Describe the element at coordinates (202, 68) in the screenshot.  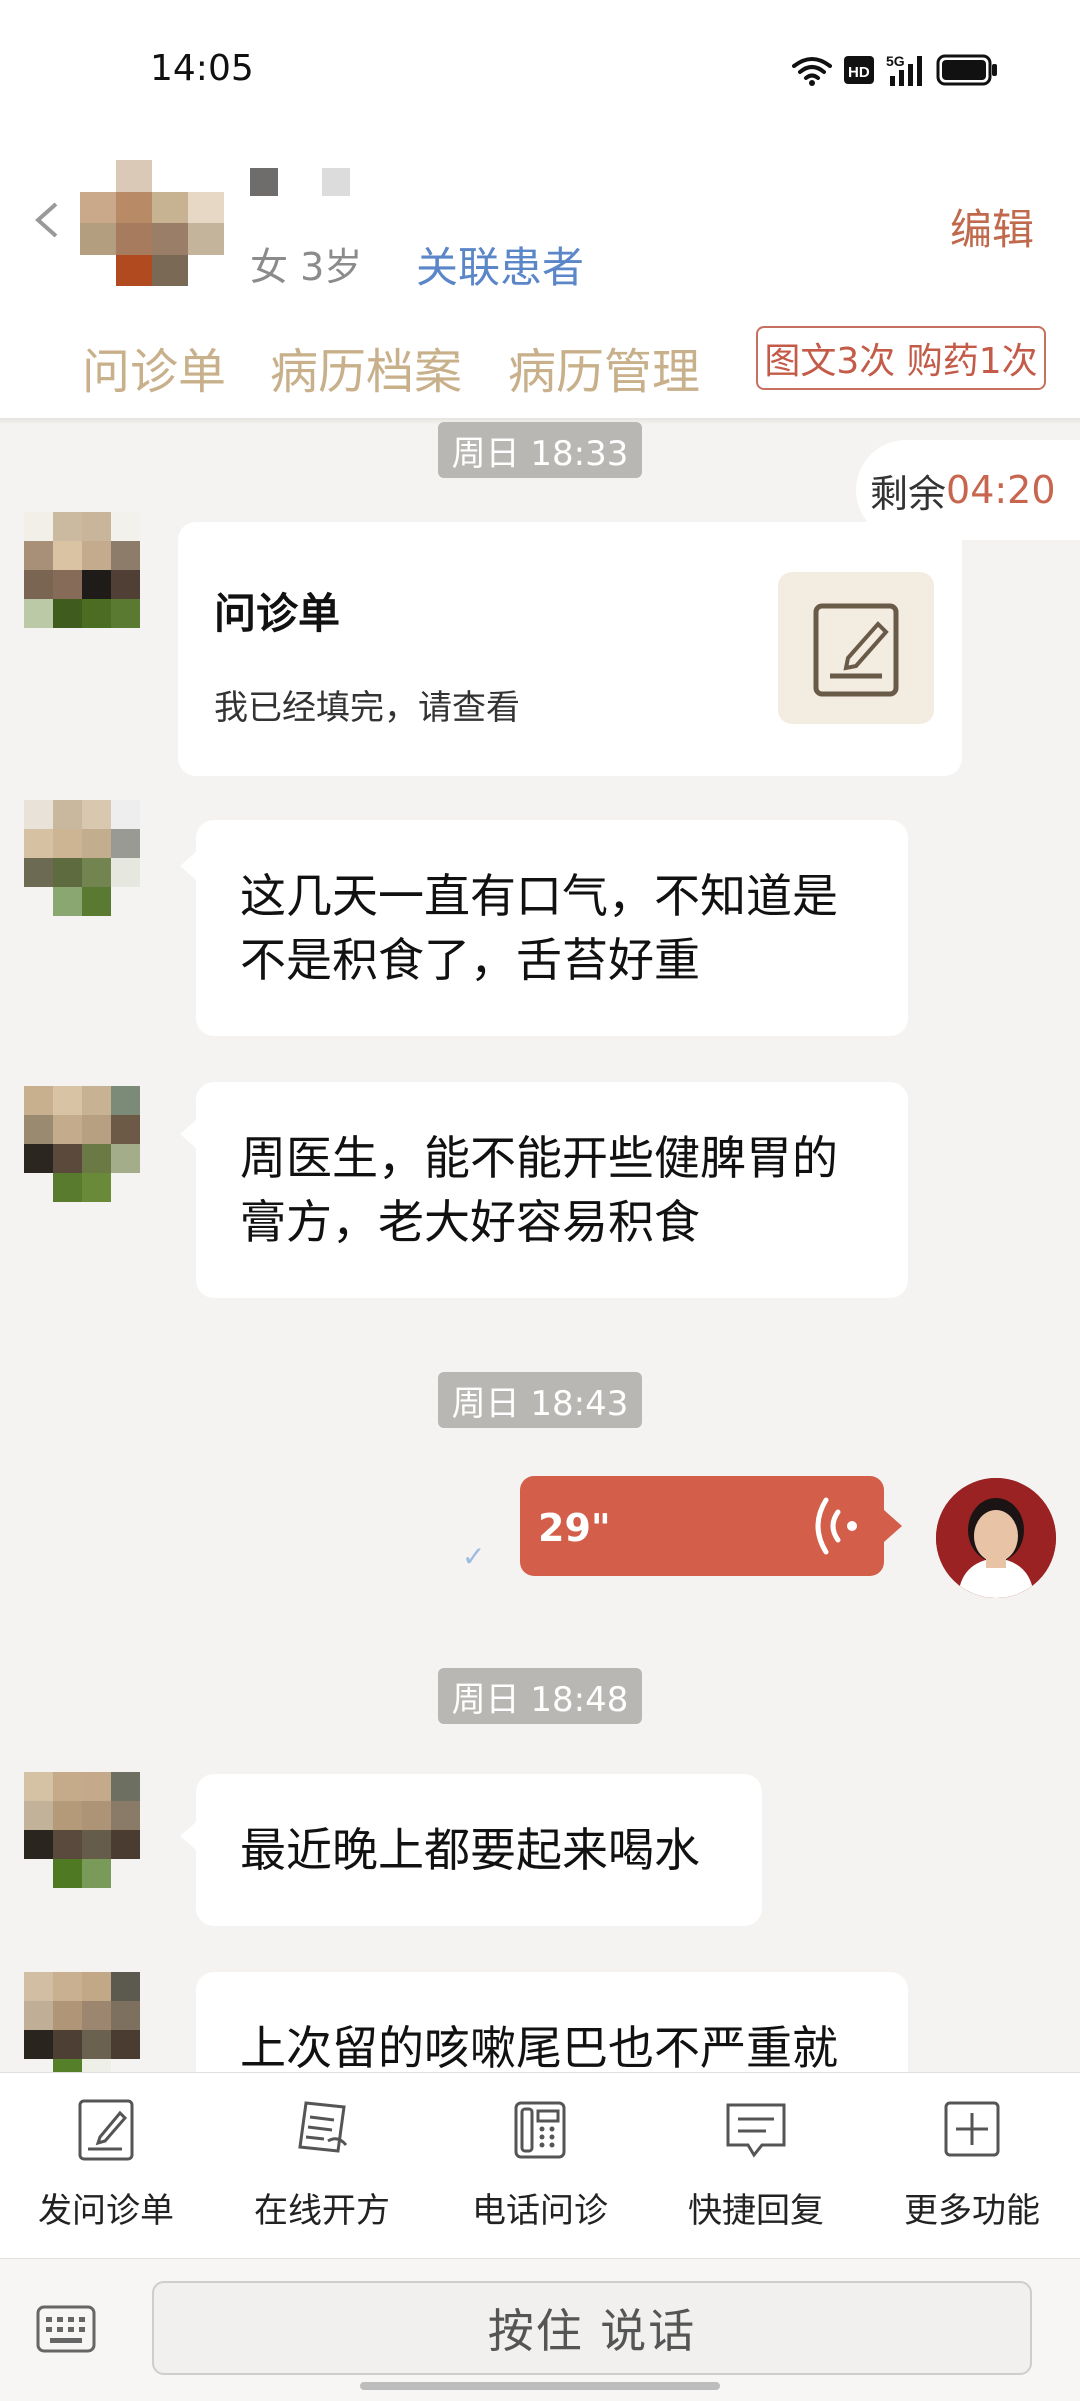
I see `status-time: 14:05` at that location.